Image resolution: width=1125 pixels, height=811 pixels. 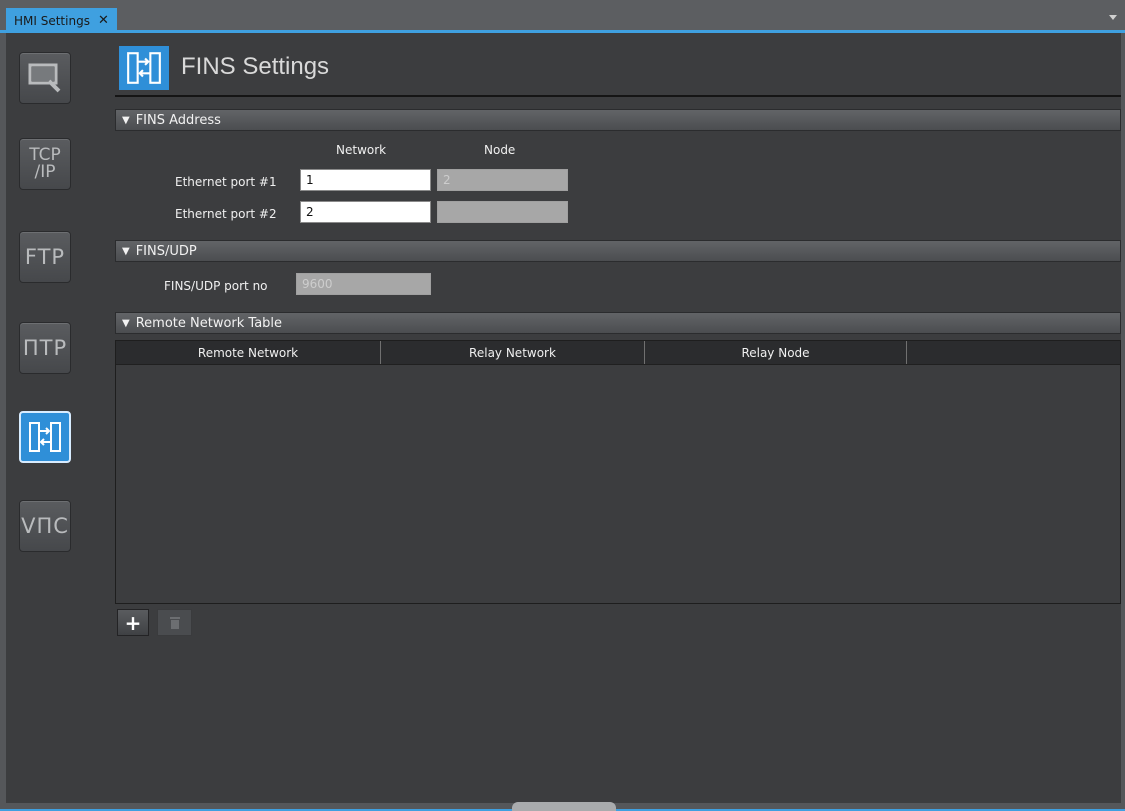 I want to click on nav-ntp-button: ПTP, so click(x=45, y=348).